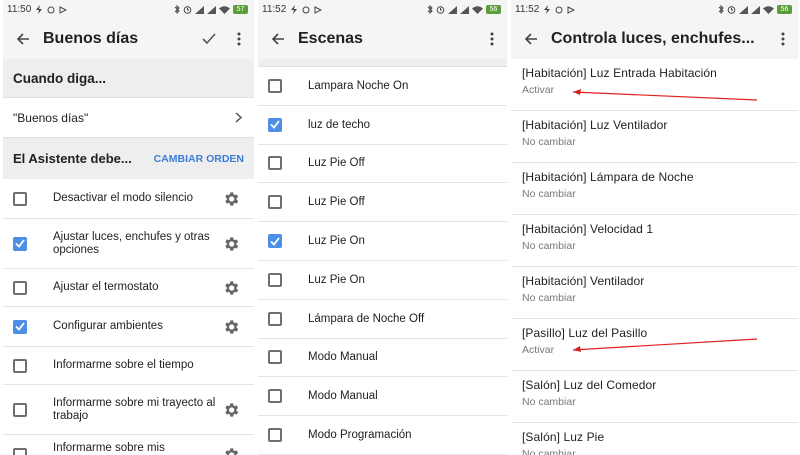 Image resolution: width=800 pixels, height=455 pixels. I want to click on app-bar: Buenos días, so click(128, 39).